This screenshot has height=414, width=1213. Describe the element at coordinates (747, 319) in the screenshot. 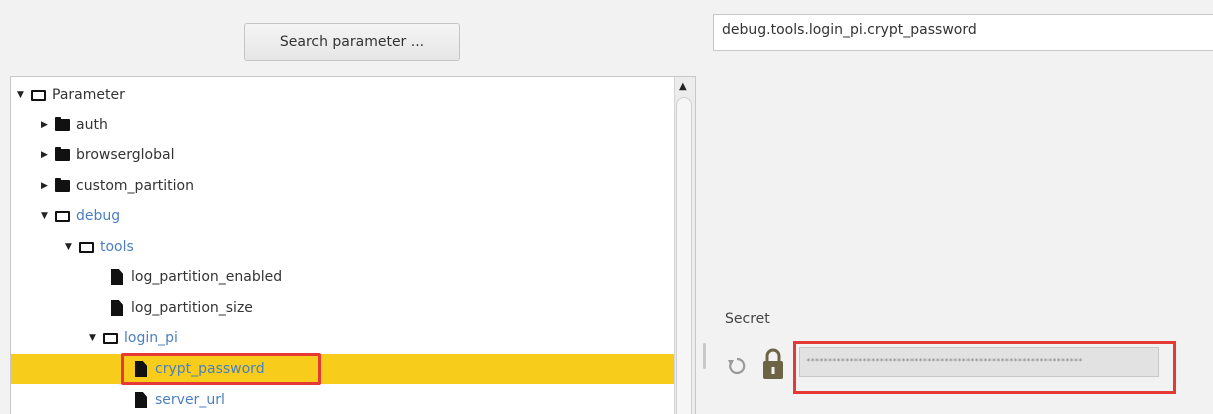

I see `secret-field-label: Secret` at that location.